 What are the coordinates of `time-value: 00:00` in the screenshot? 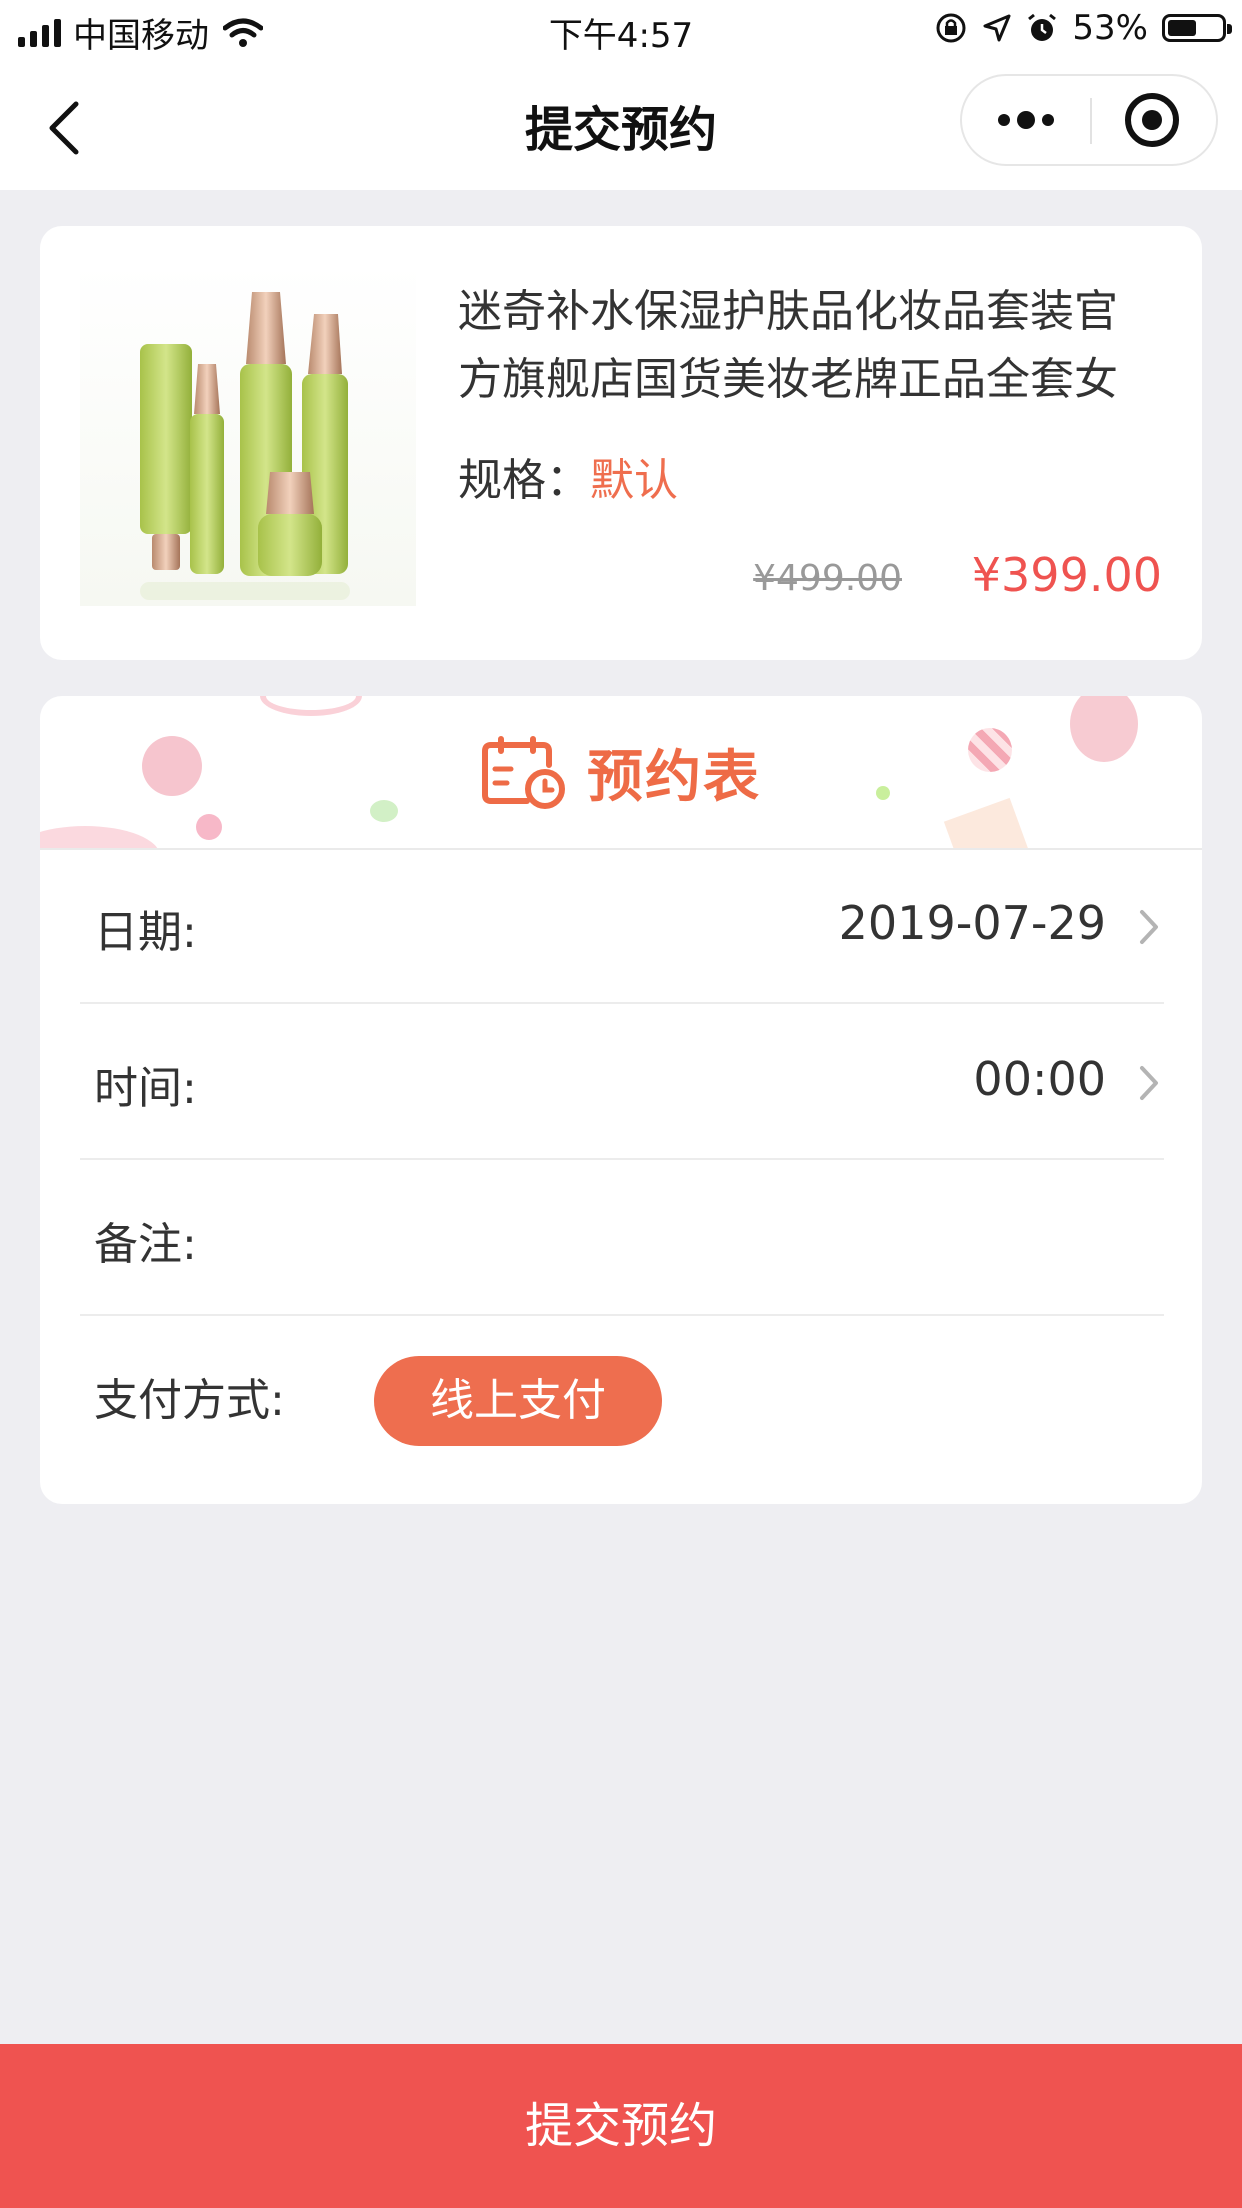 It's located at (1039, 1079).